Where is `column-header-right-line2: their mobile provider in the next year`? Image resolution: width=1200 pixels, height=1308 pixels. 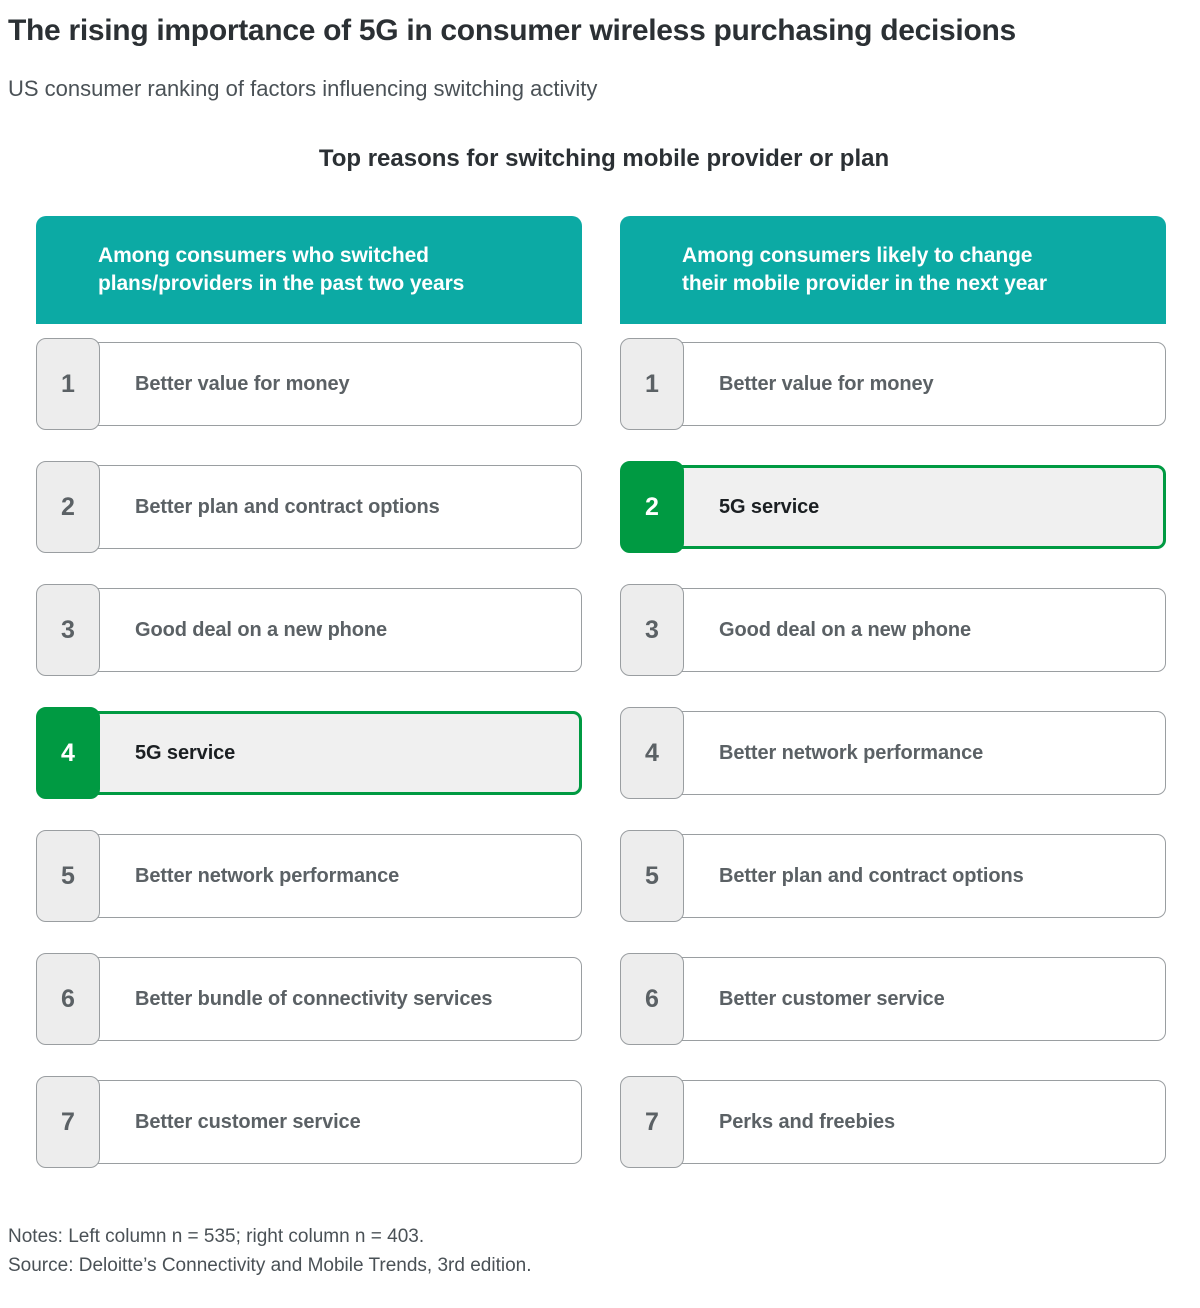 column-header-right-line2: their mobile provider in the next year is located at coordinates (864, 283).